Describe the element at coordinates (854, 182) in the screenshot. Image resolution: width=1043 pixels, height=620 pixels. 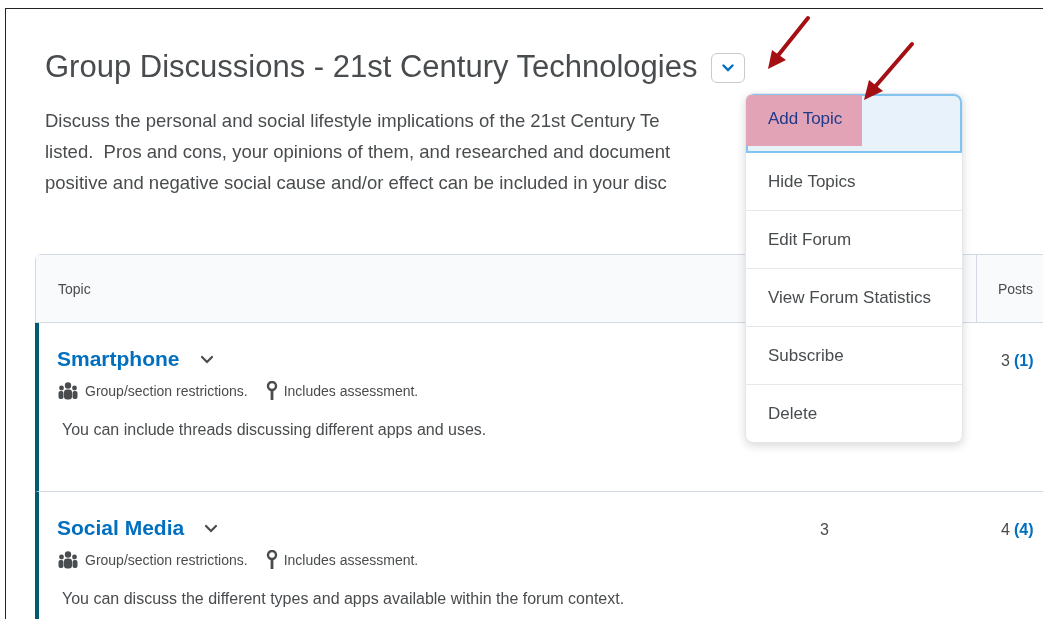
I see `menu-item: Hide Topics` at that location.